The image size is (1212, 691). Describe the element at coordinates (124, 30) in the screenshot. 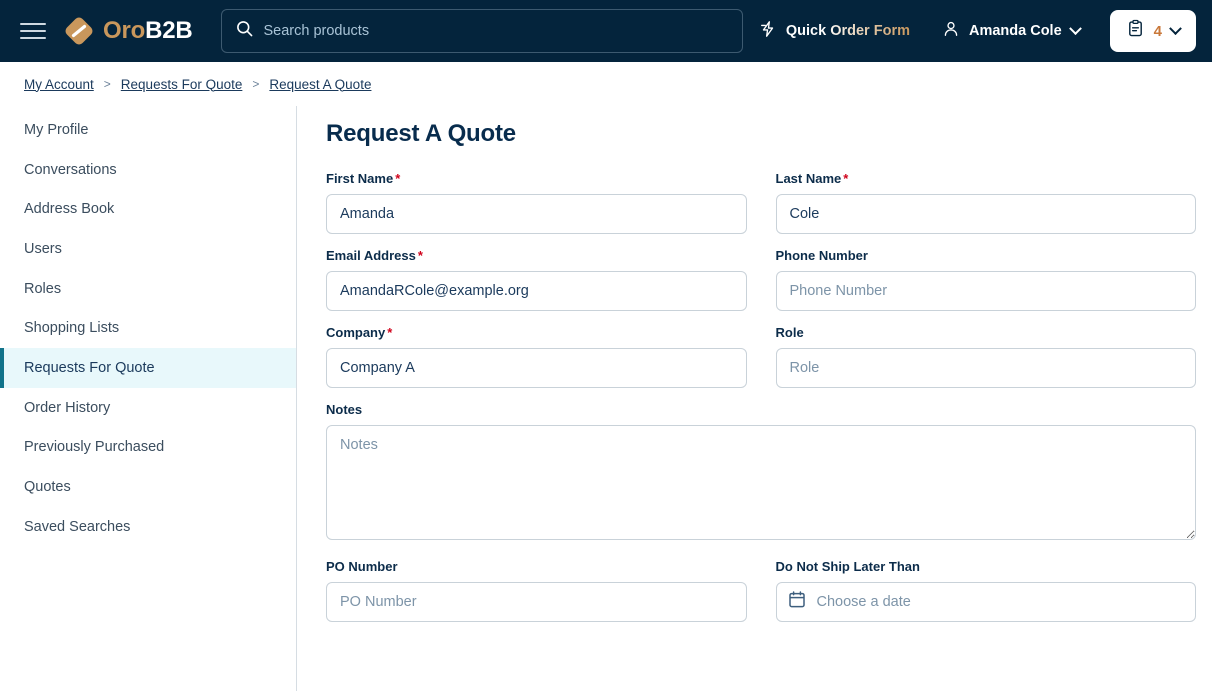

I see `brand-name-oro: Oro` at that location.